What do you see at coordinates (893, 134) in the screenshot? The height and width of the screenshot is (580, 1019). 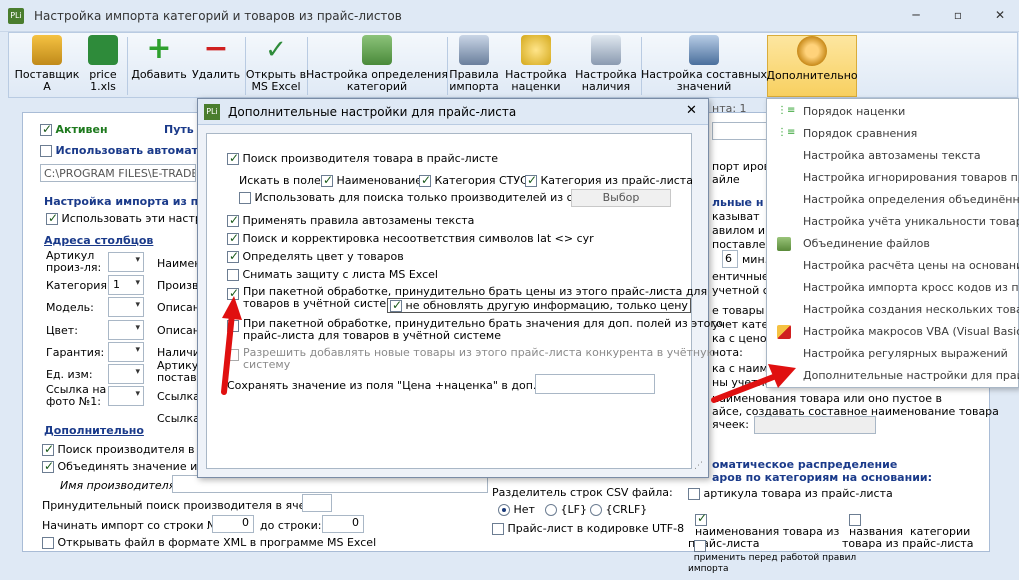 I see `menu-item-compare-order: ⋮≡ Порядок сравнения` at bounding box center [893, 134].